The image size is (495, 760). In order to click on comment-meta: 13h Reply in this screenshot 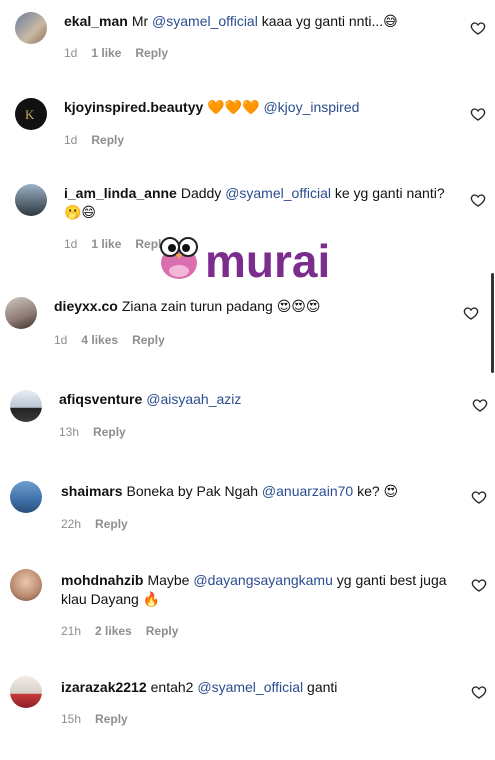, I will do `click(99, 432)`.